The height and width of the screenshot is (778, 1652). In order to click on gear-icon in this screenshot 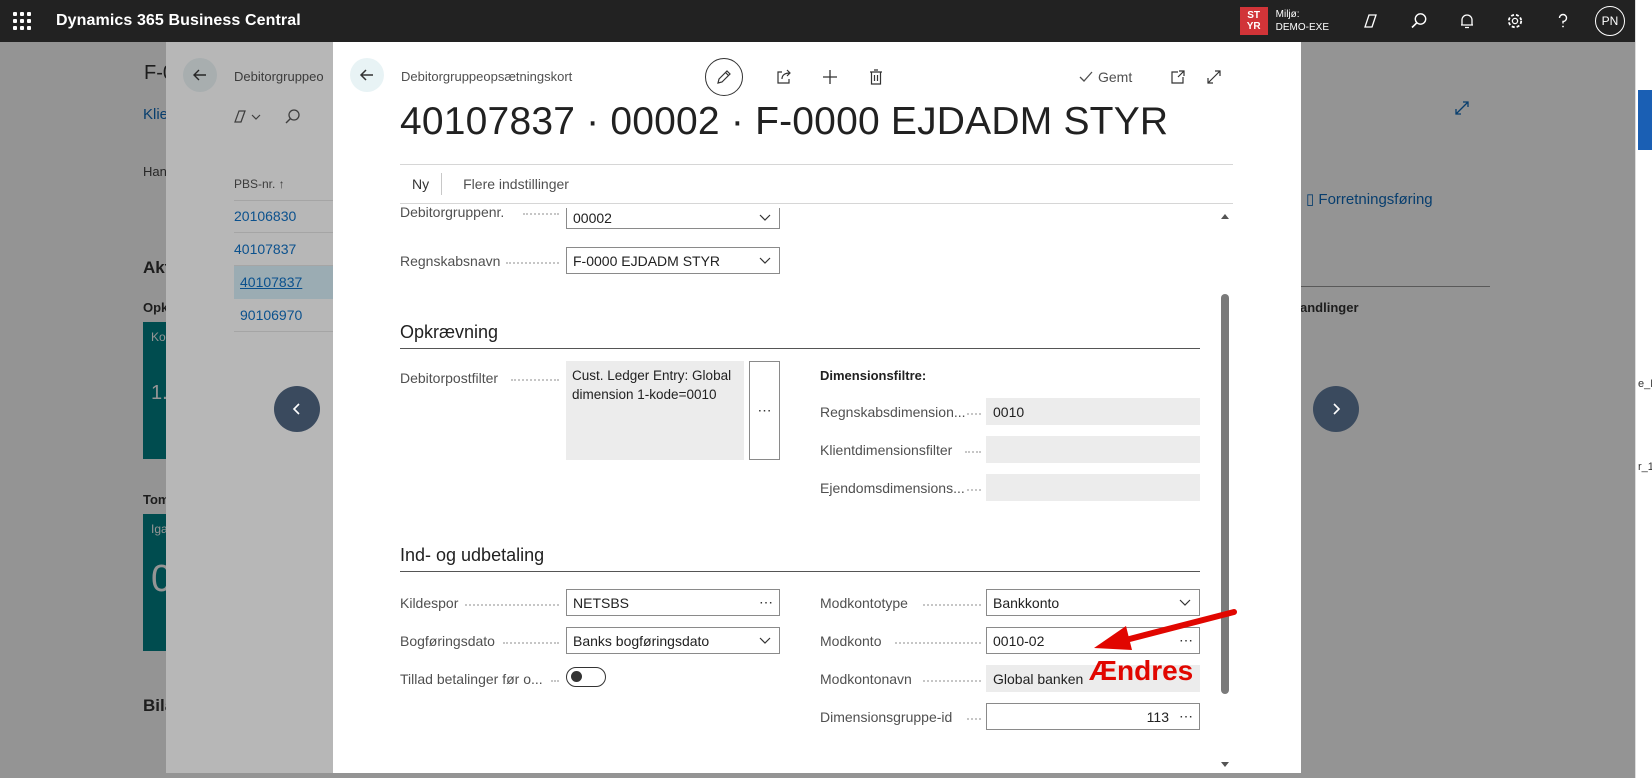, I will do `click(1515, 21)`.